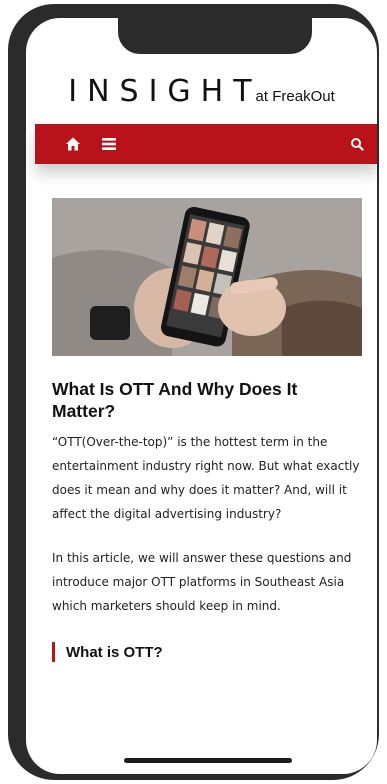 The width and height of the screenshot is (387, 784). What do you see at coordinates (208, 760) in the screenshot?
I see `home-indicator` at bounding box center [208, 760].